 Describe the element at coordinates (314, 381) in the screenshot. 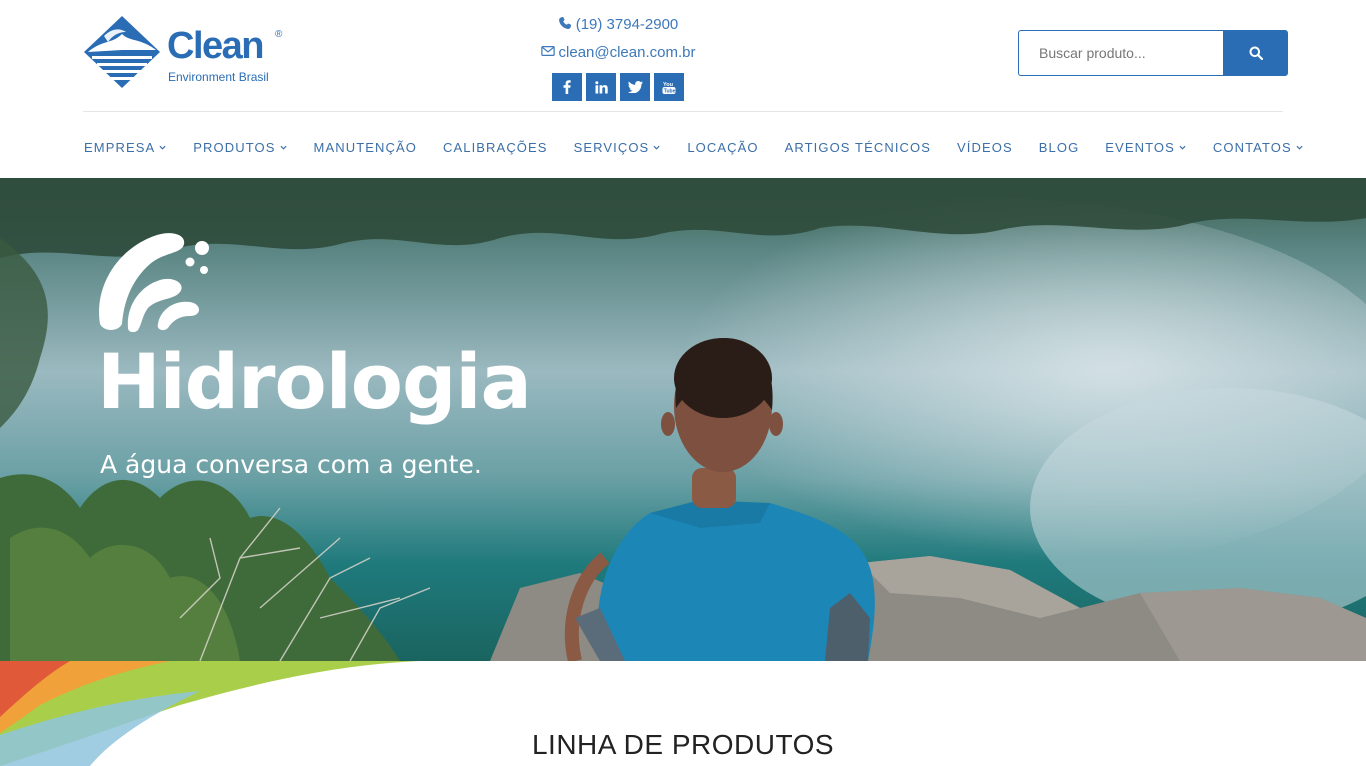

I see `hero-title: Hidrologia` at that location.